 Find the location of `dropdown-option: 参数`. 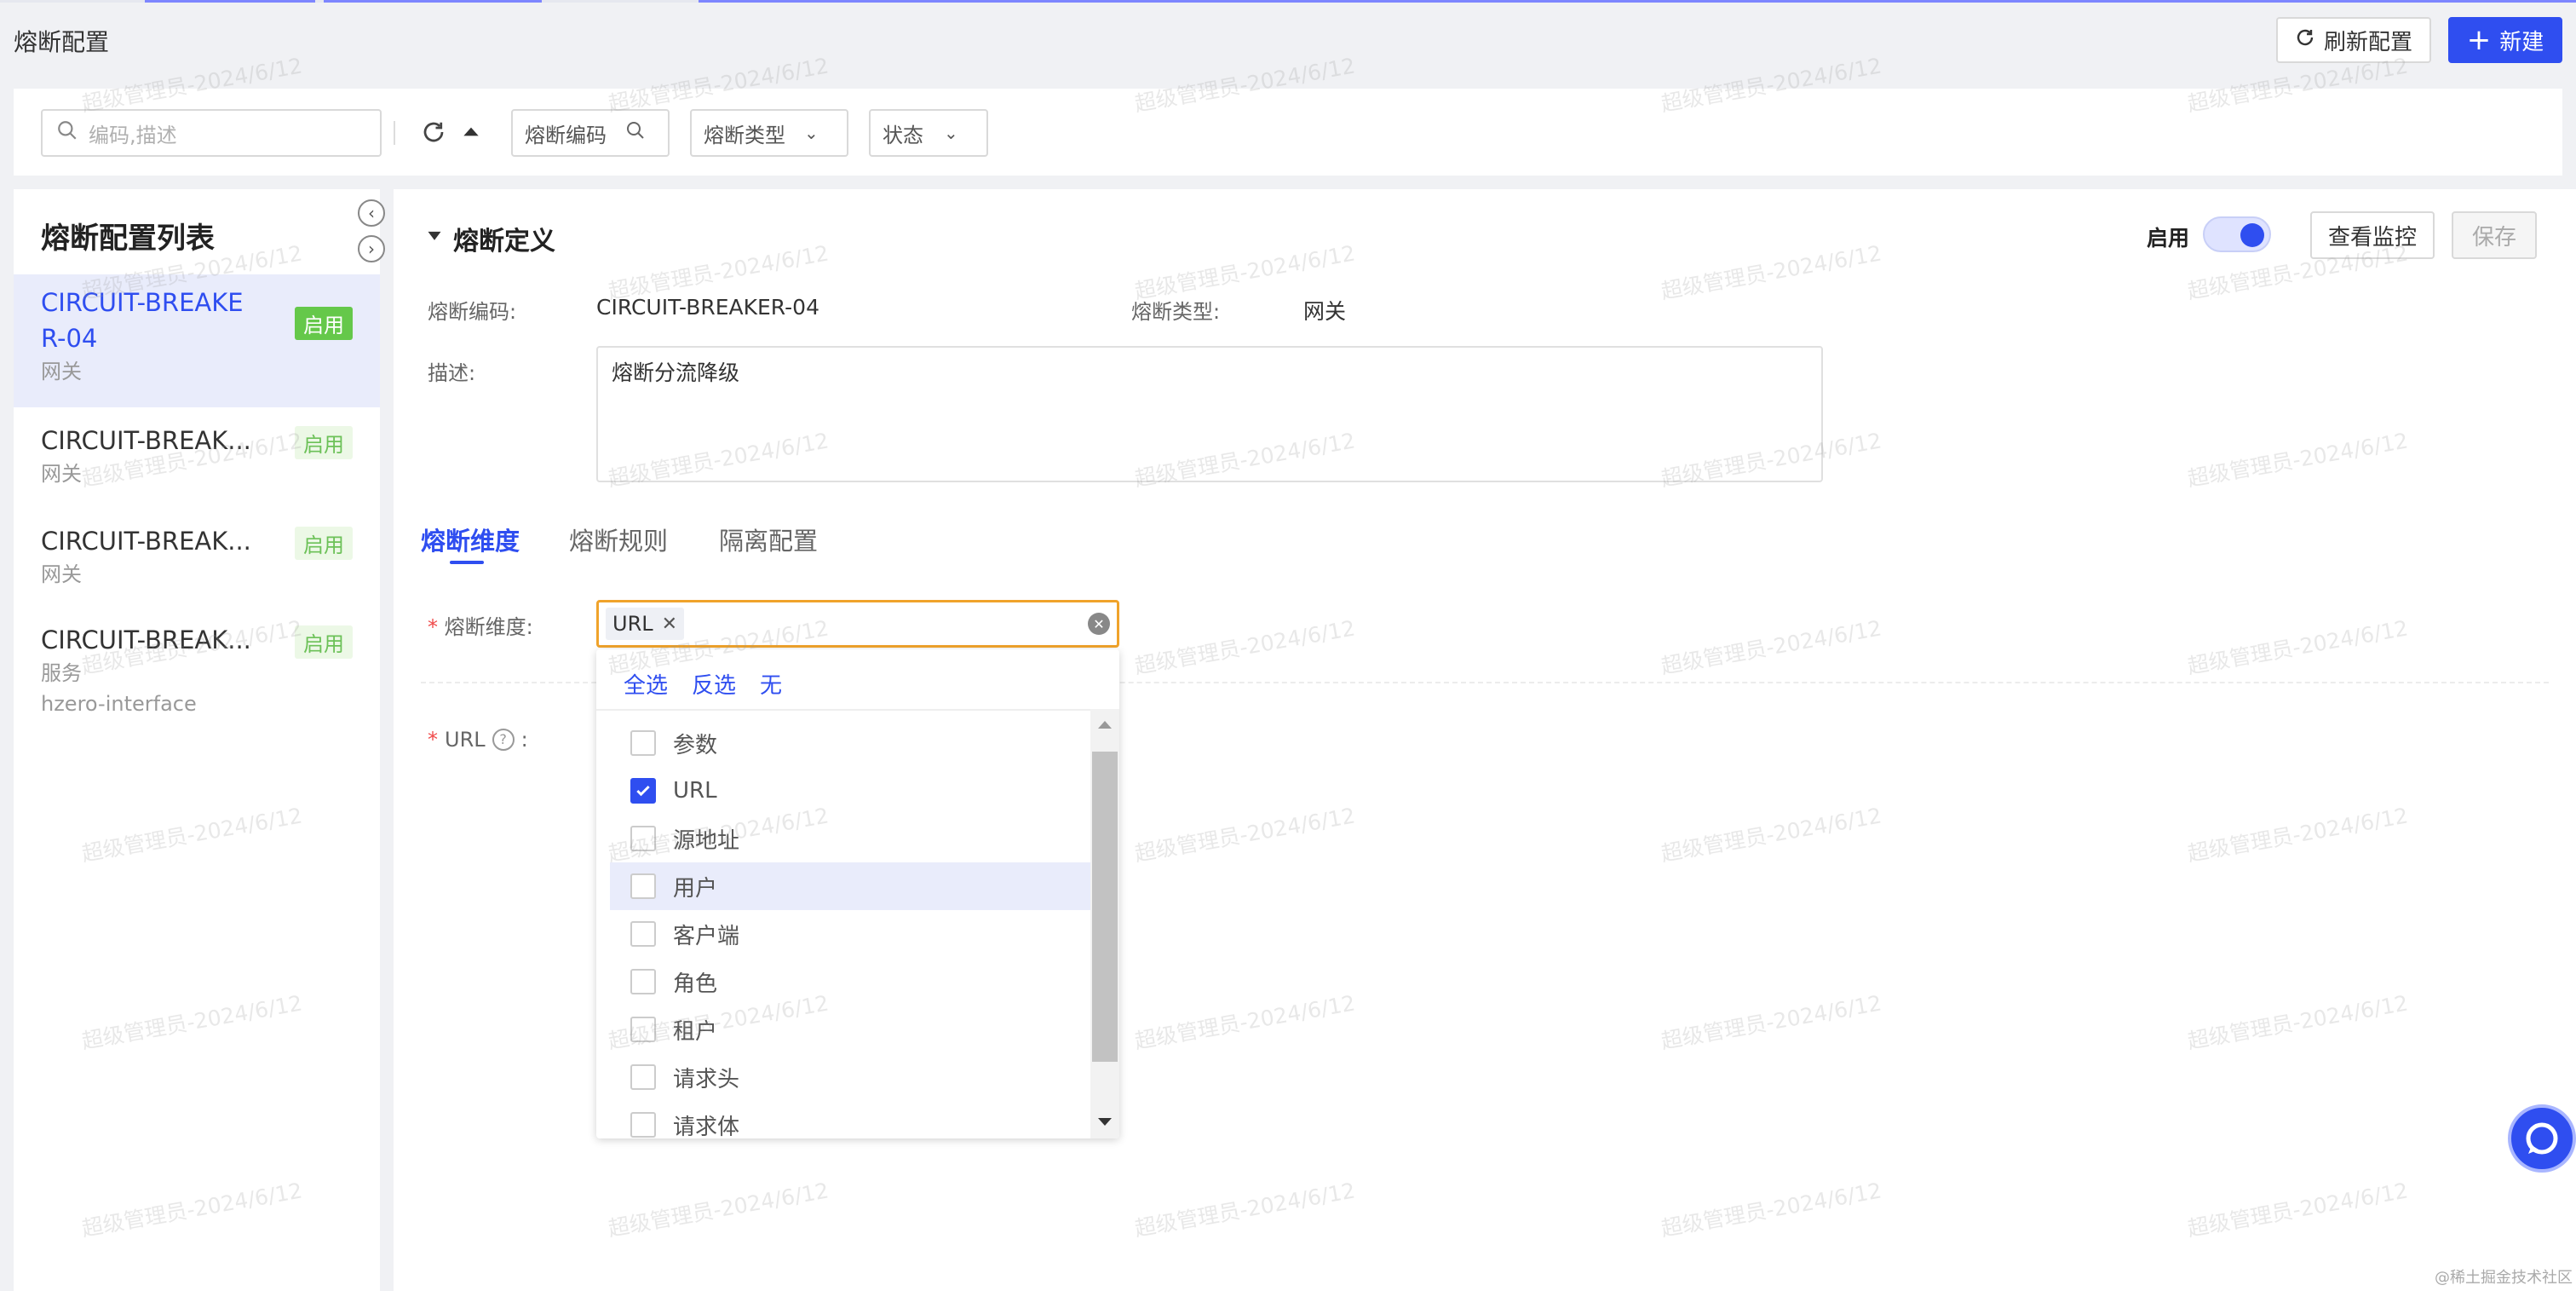

dropdown-option: 参数 is located at coordinates (850, 743).